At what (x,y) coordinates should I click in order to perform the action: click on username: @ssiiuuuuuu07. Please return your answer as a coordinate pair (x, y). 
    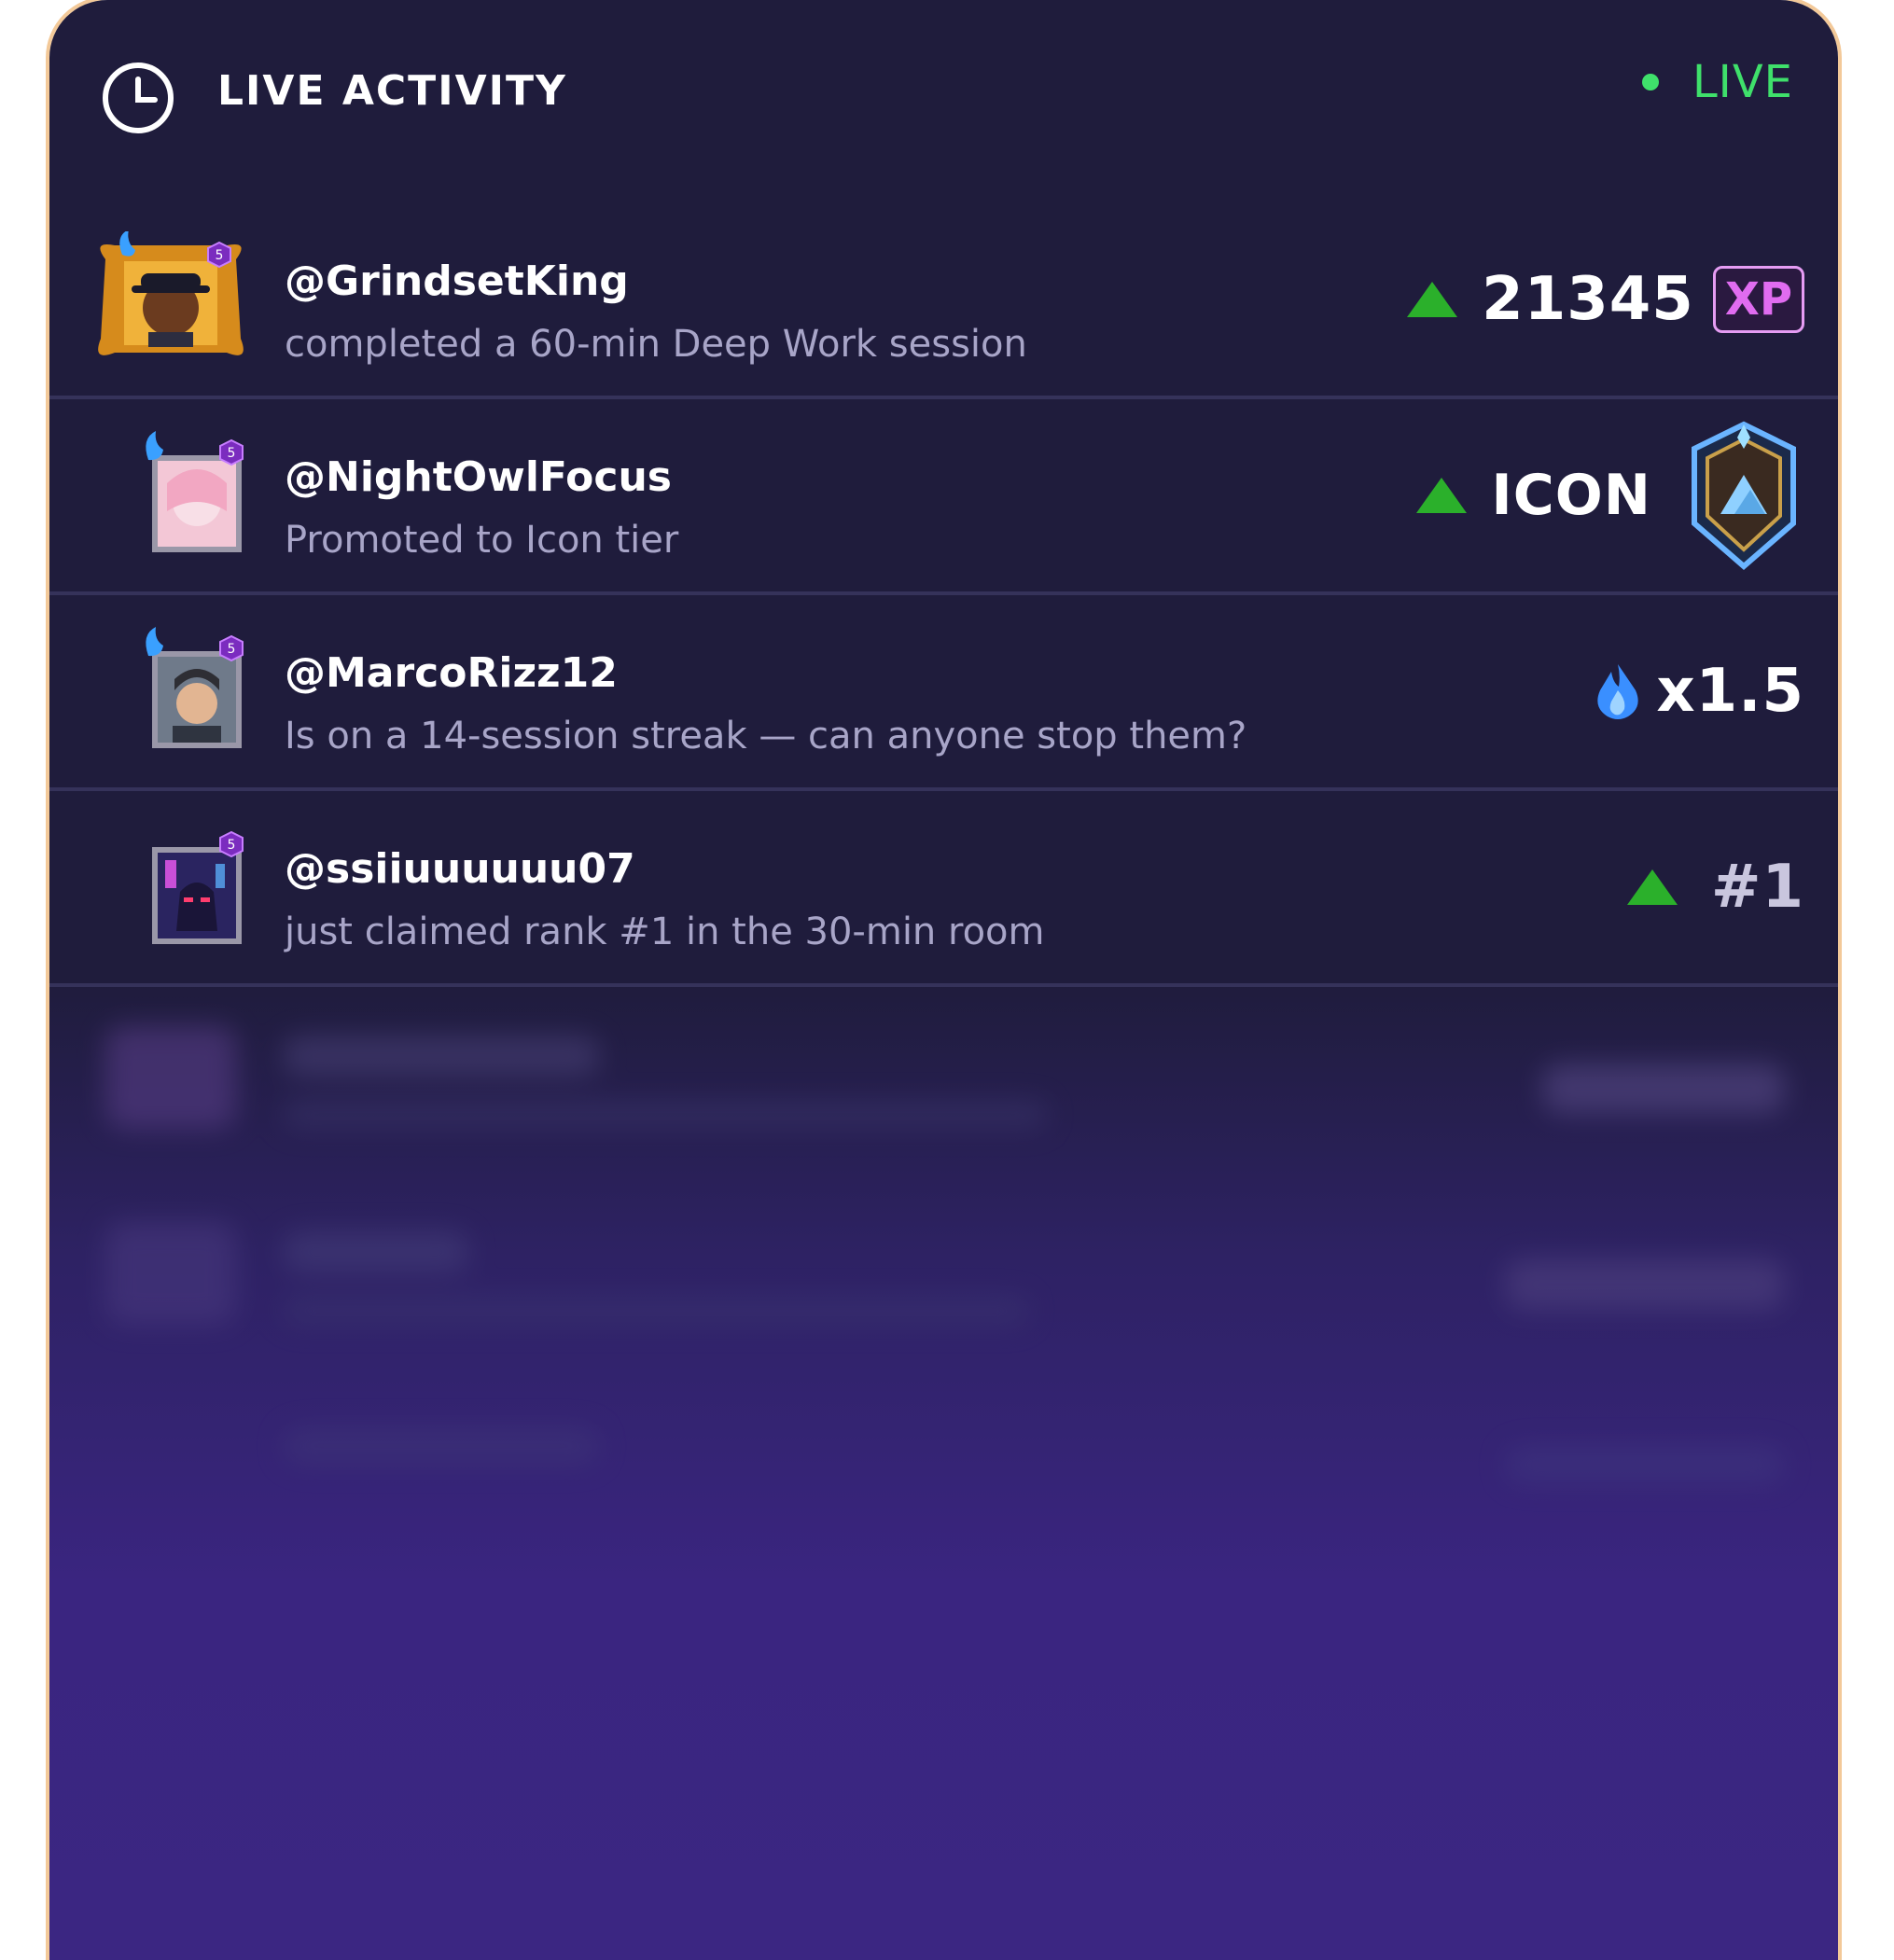
    Looking at the image, I should click on (460, 869).